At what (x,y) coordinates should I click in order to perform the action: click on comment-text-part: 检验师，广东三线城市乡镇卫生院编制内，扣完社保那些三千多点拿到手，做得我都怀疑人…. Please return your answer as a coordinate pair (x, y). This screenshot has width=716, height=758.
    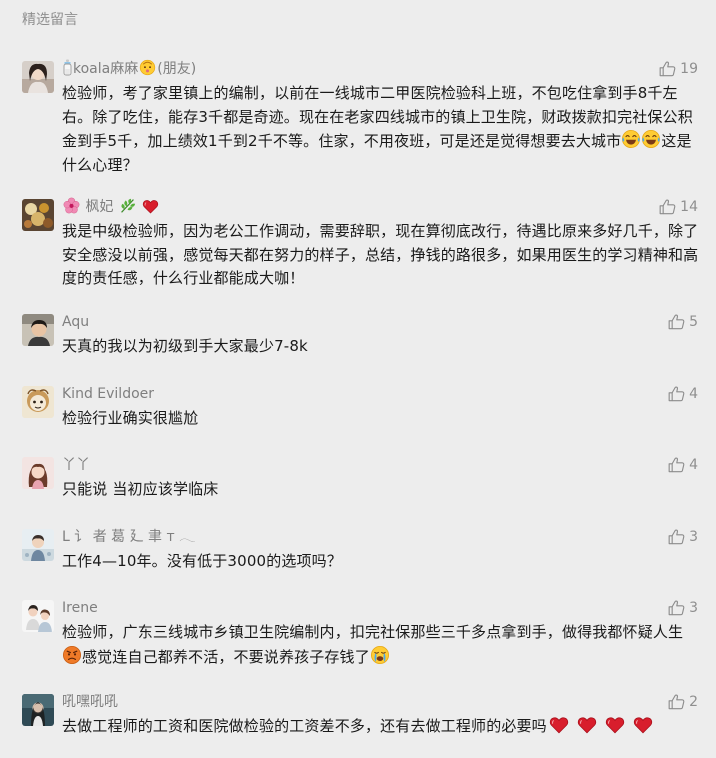
    Looking at the image, I should click on (373, 632).